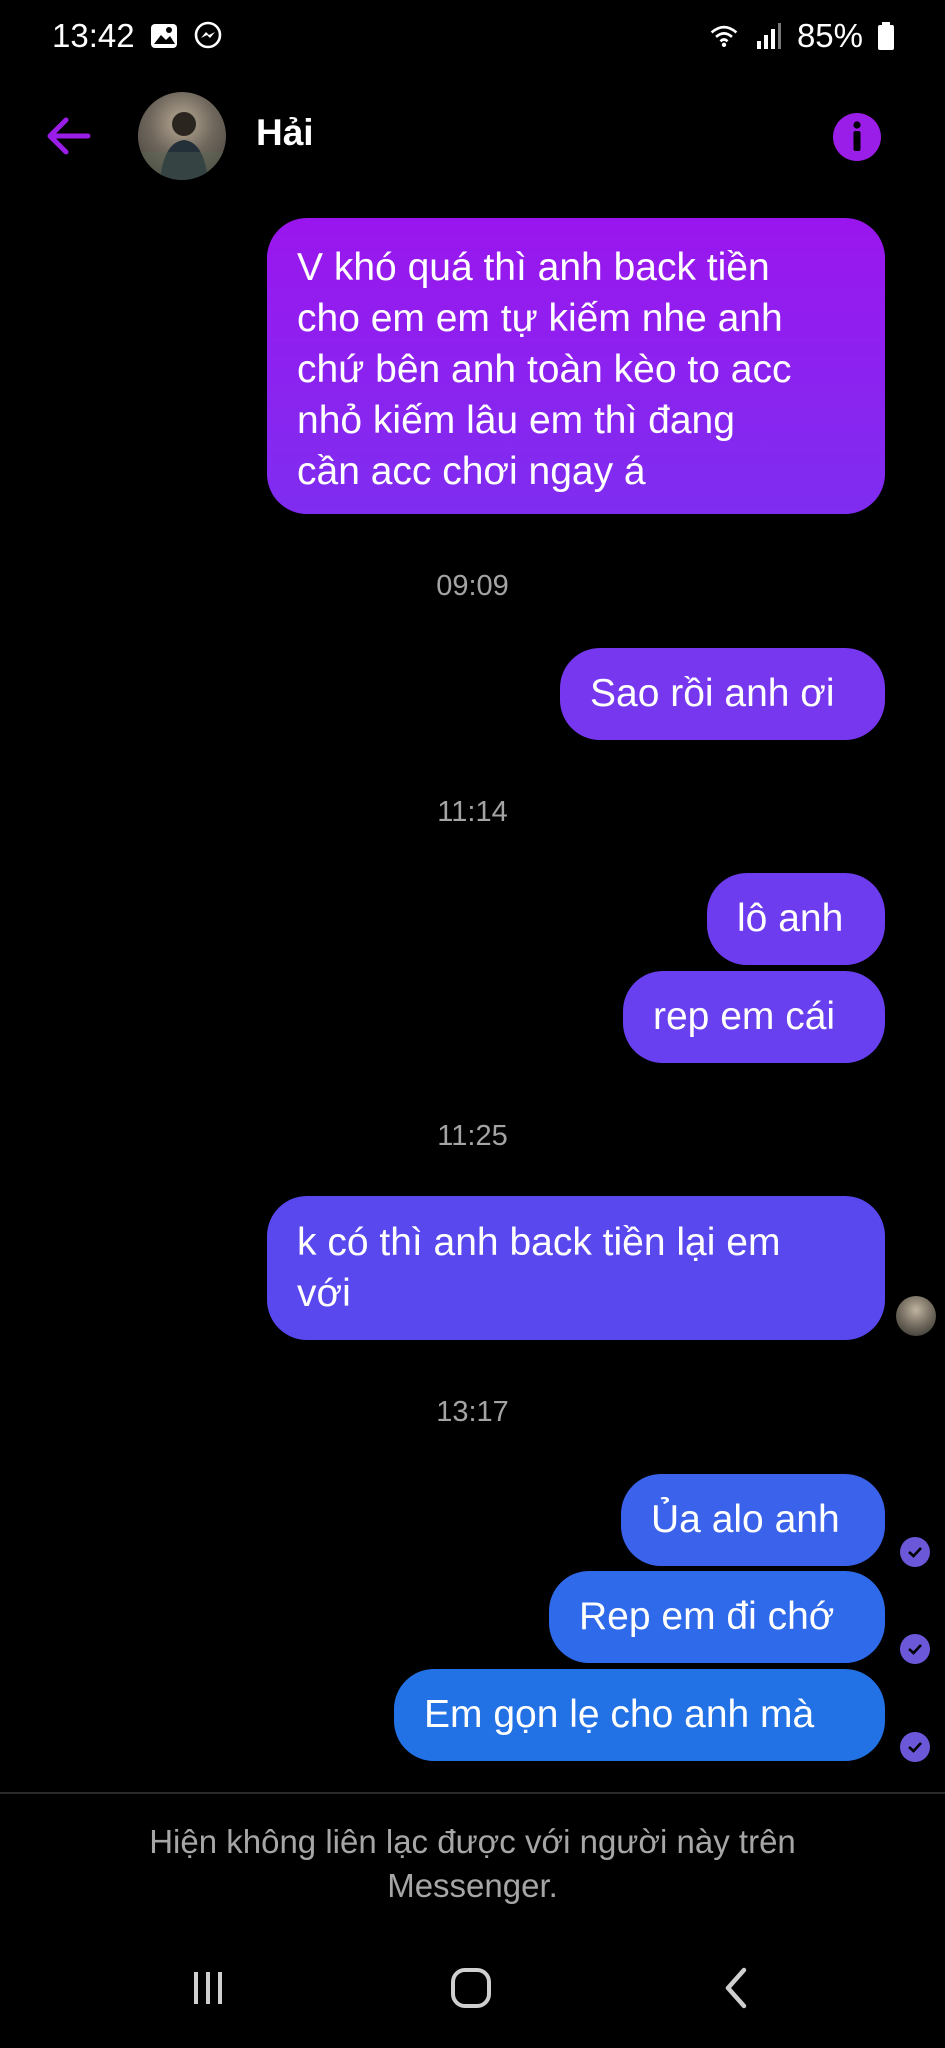  I want to click on back-button, so click(68, 136).